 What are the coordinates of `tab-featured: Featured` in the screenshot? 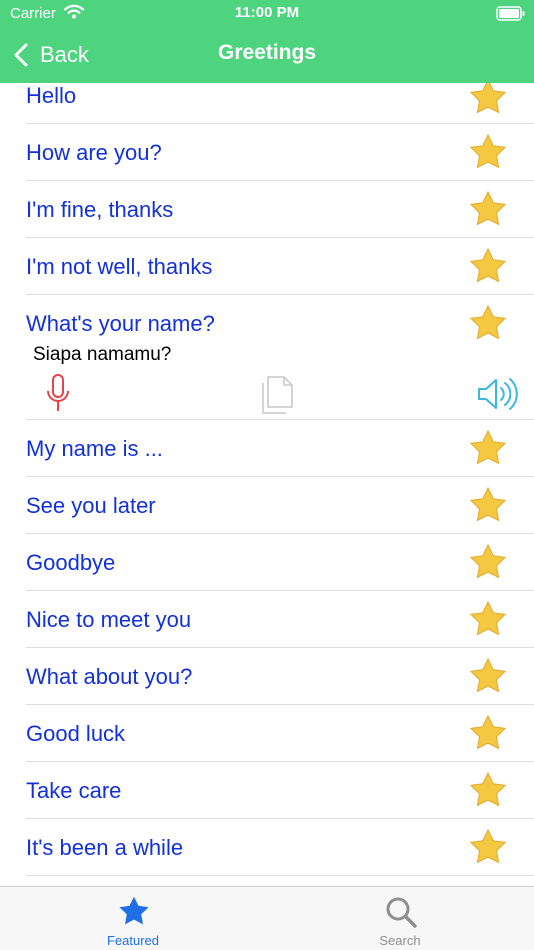 It's located at (133, 918).